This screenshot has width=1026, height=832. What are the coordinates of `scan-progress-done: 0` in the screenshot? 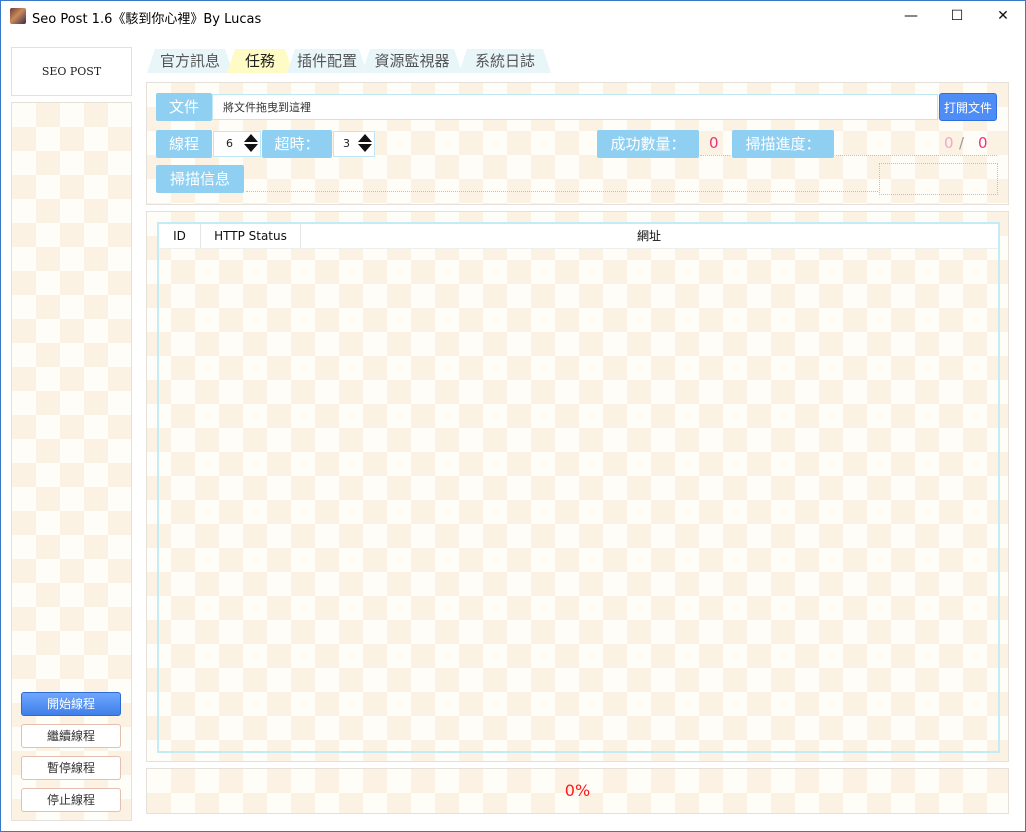 It's located at (949, 143).